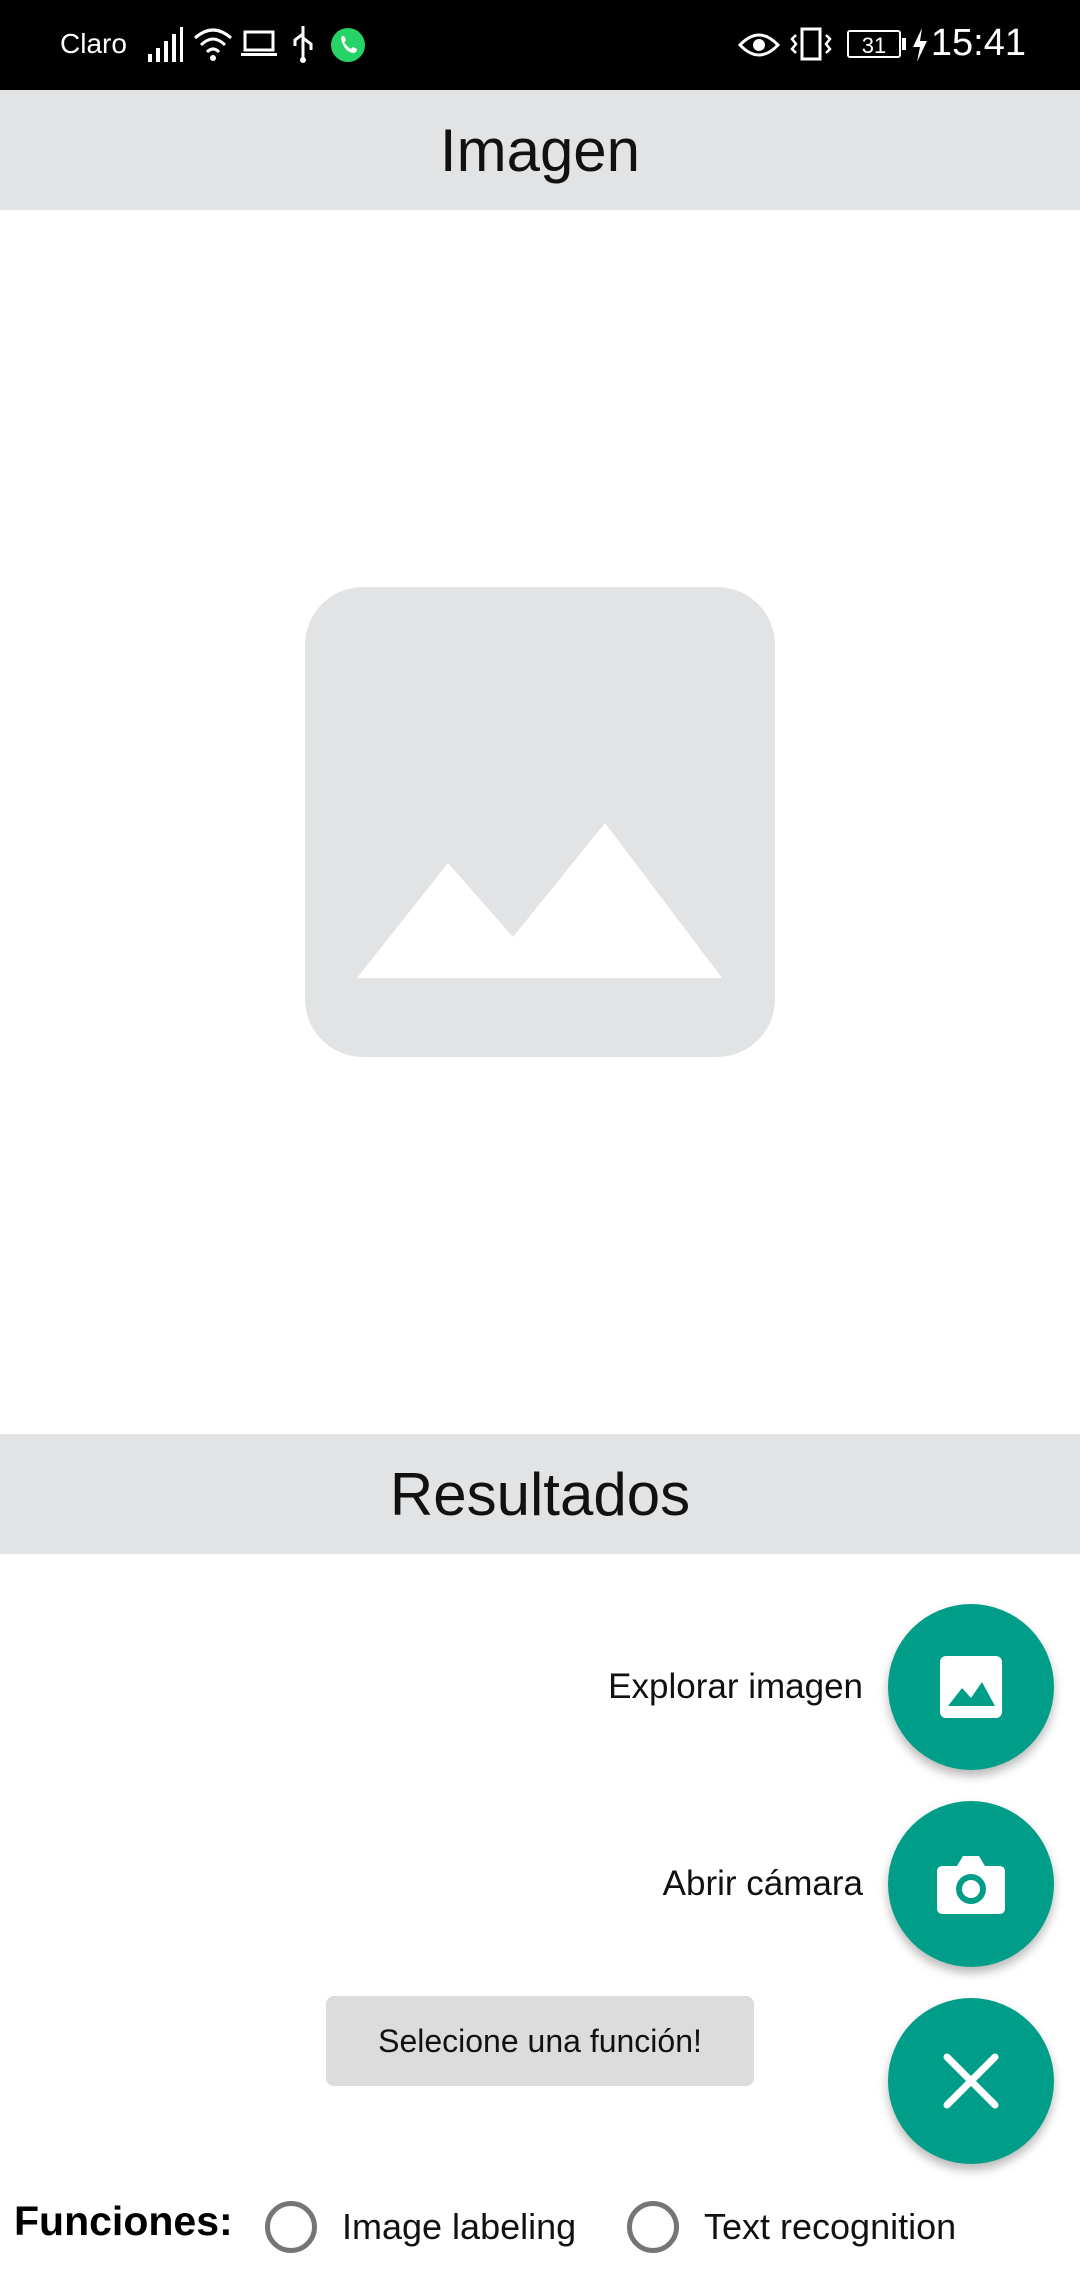  I want to click on text-recognition-label: Text recognition, so click(830, 2227).